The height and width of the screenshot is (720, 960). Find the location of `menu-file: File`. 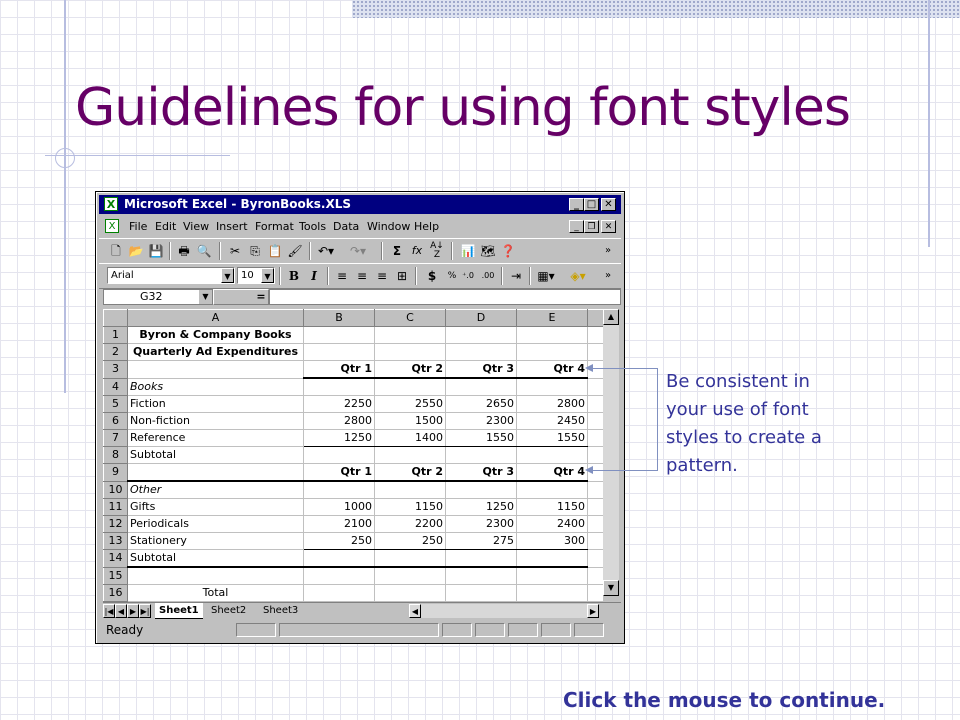

menu-file: File is located at coordinates (138, 226).